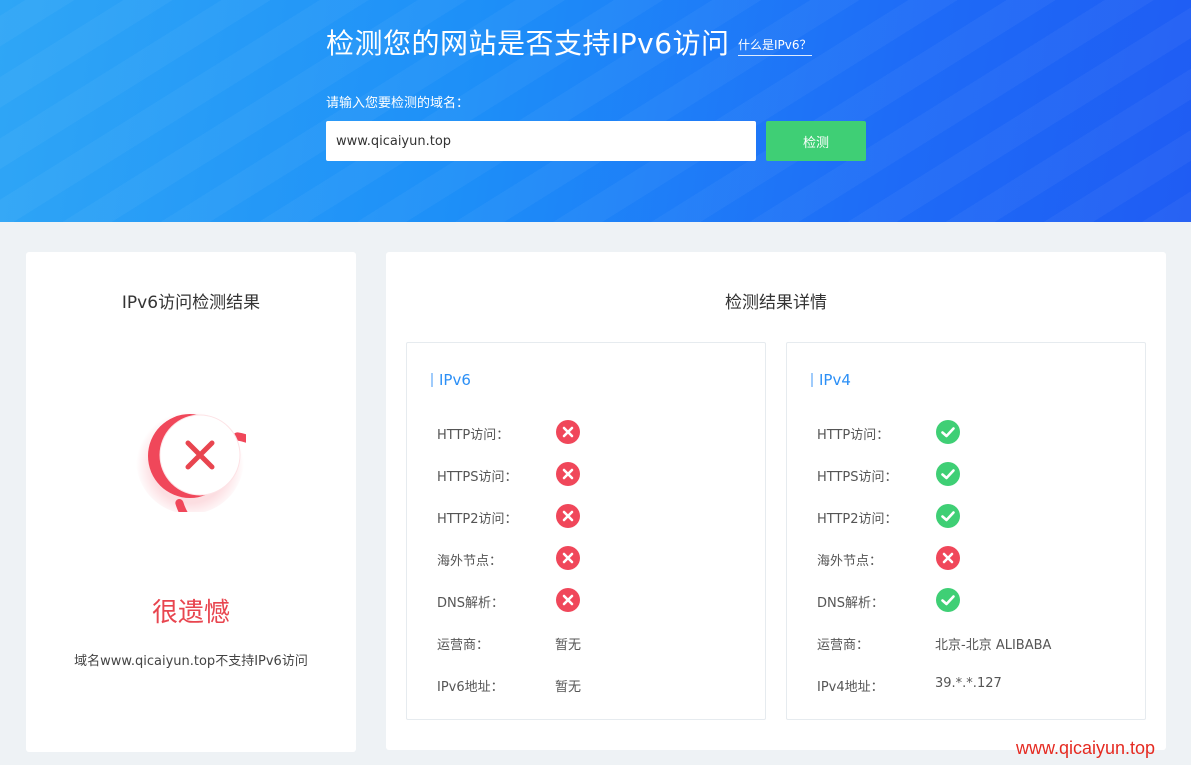 The image size is (1191, 765). Describe the element at coordinates (816, 141) in the screenshot. I see `check-button: 检测` at that location.